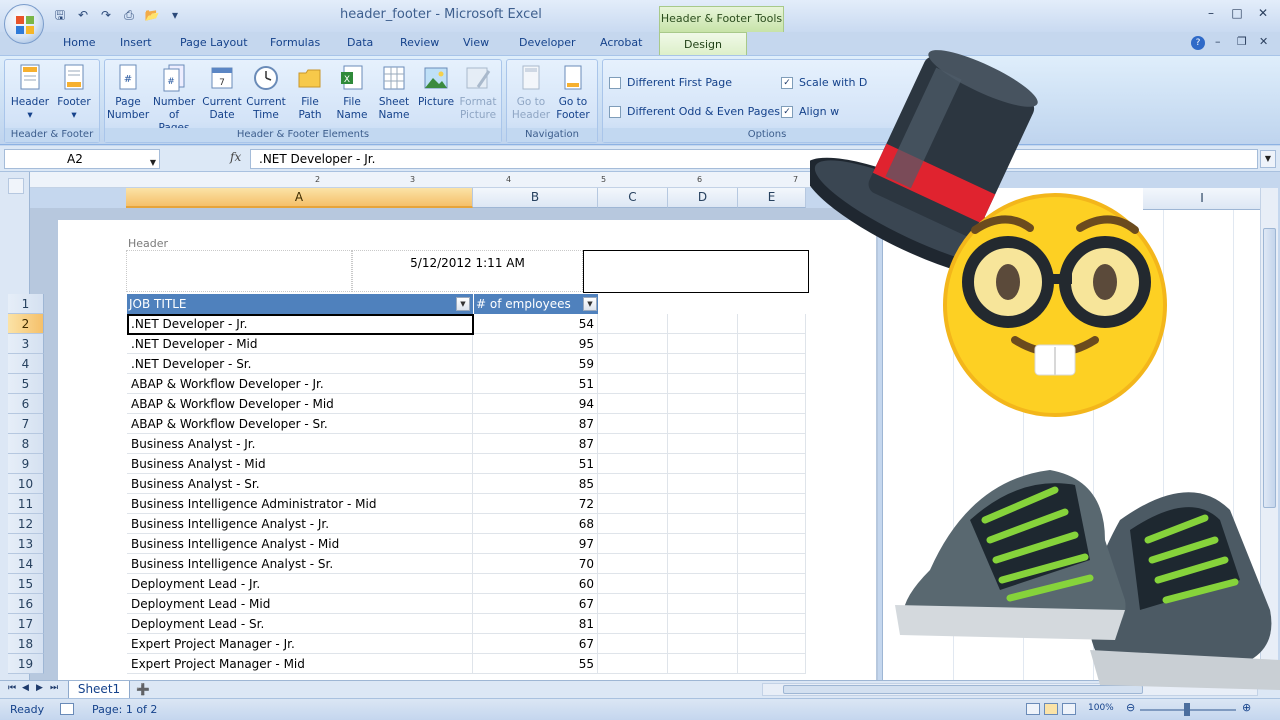 The width and height of the screenshot is (1280, 720). I want to click on sheet-tab-sheet1: Sheet1, so click(99, 690).